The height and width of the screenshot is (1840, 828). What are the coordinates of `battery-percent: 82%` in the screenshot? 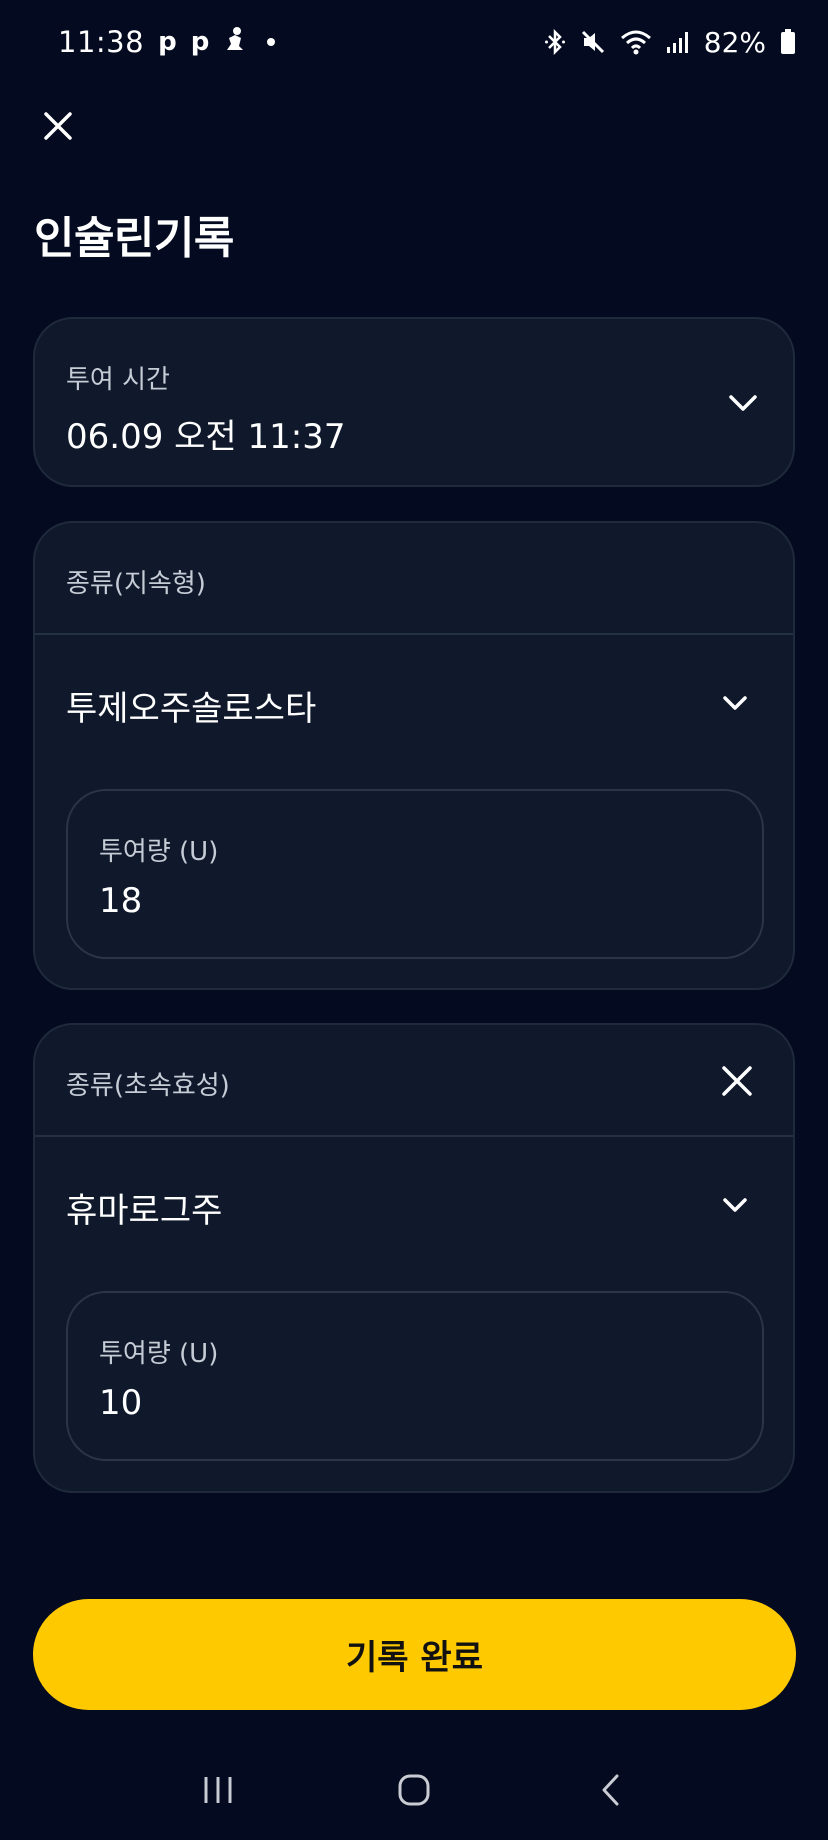 It's located at (734, 42).